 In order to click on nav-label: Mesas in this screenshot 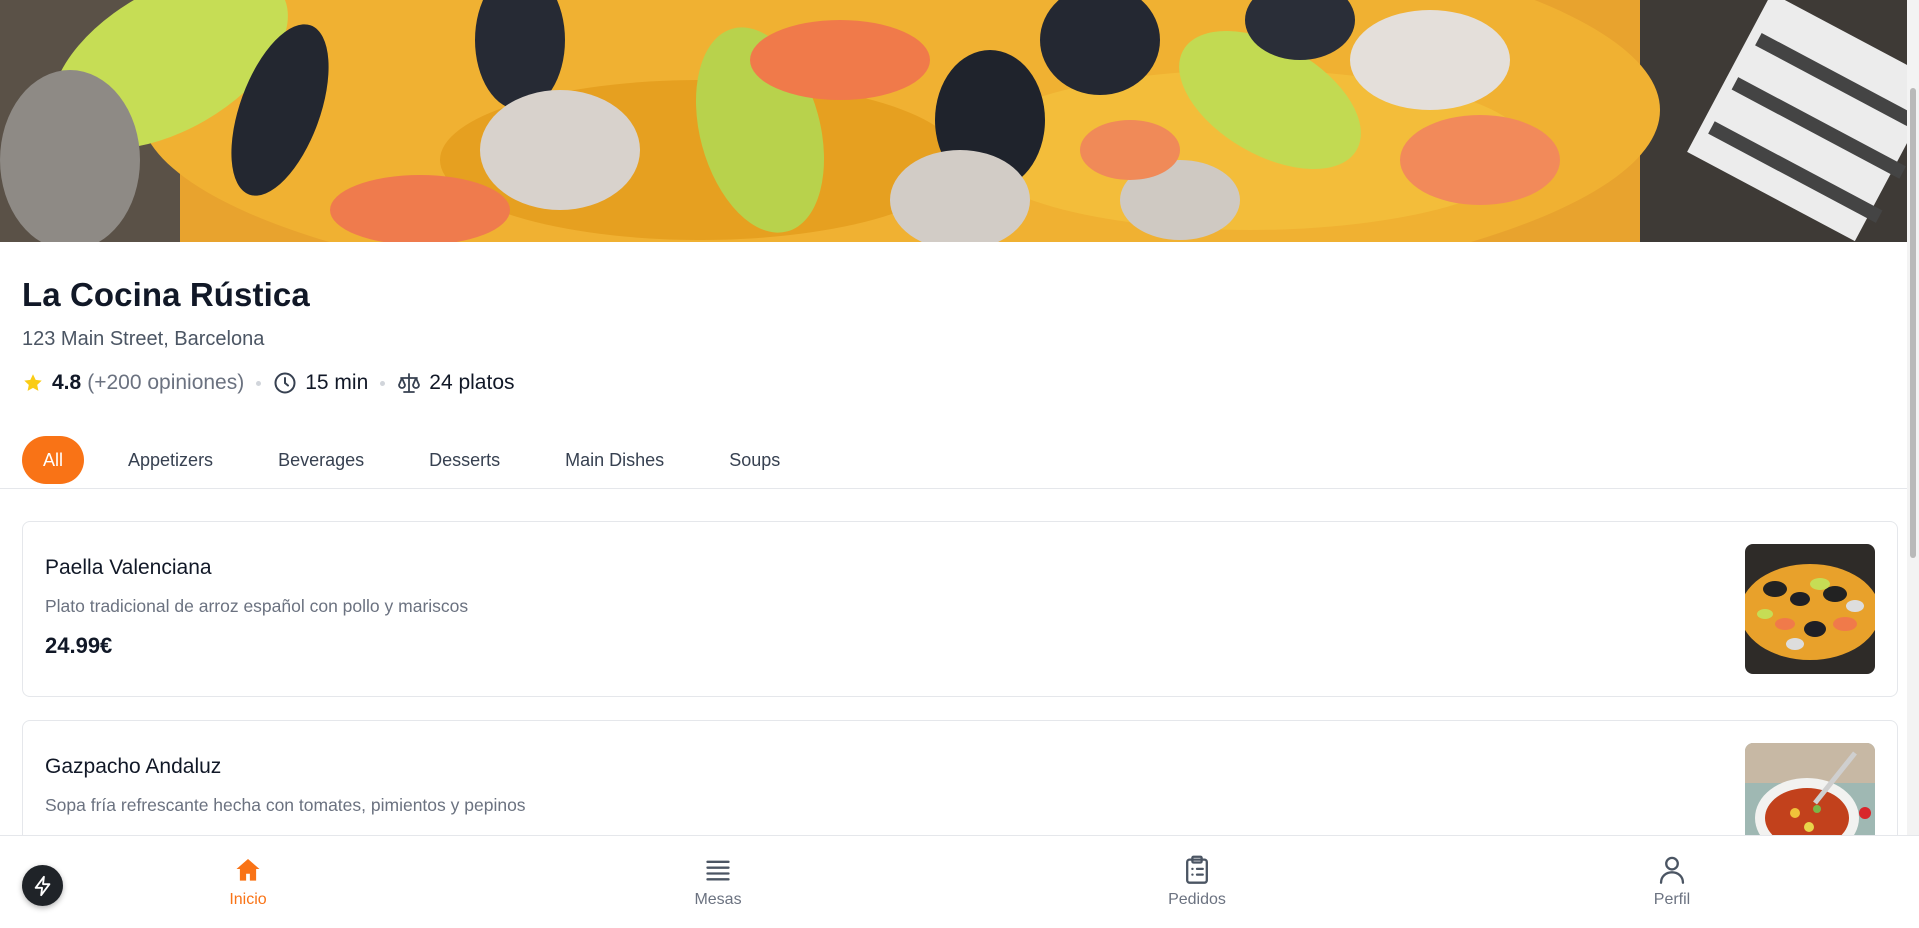, I will do `click(718, 899)`.